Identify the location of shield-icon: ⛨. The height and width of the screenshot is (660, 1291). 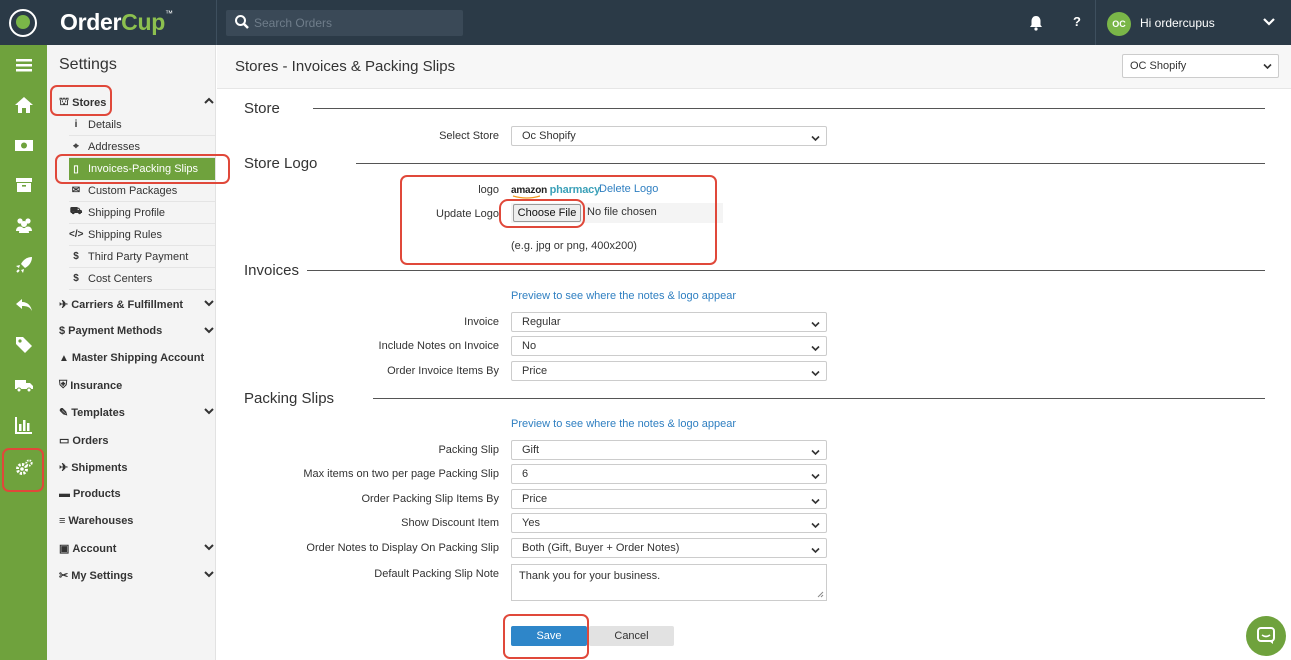
(63, 385).